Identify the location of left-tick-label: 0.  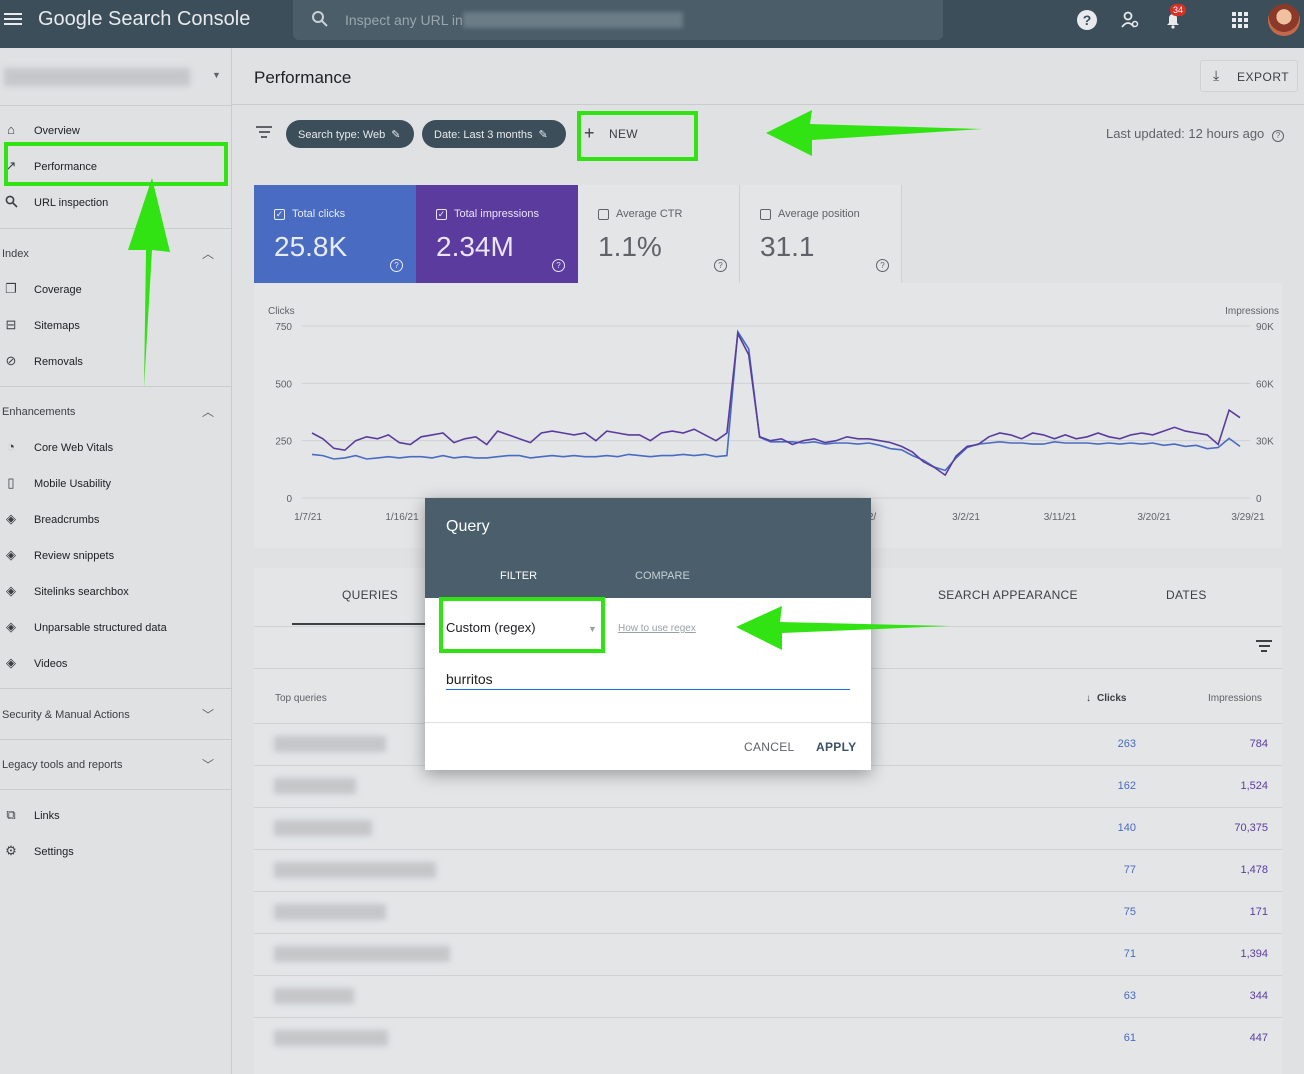
(289, 499).